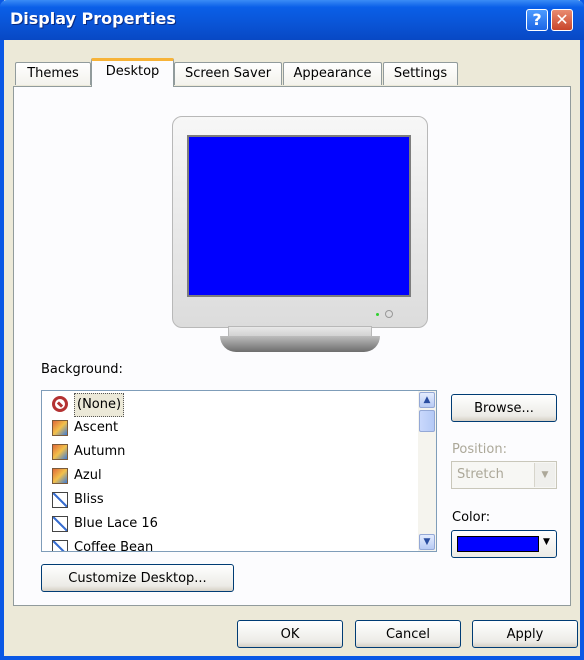 This screenshot has height=660, width=584. What do you see at coordinates (99, 405) in the screenshot?
I see `list-item-label: (None)` at bounding box center [99, 405].